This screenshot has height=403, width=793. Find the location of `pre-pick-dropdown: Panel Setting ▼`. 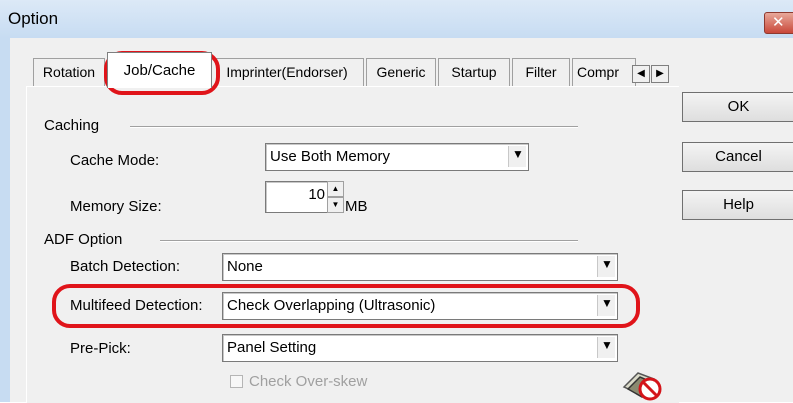

pre-pick-dropdown: Panel Setting ▼ is located at coordinates (420, 348).